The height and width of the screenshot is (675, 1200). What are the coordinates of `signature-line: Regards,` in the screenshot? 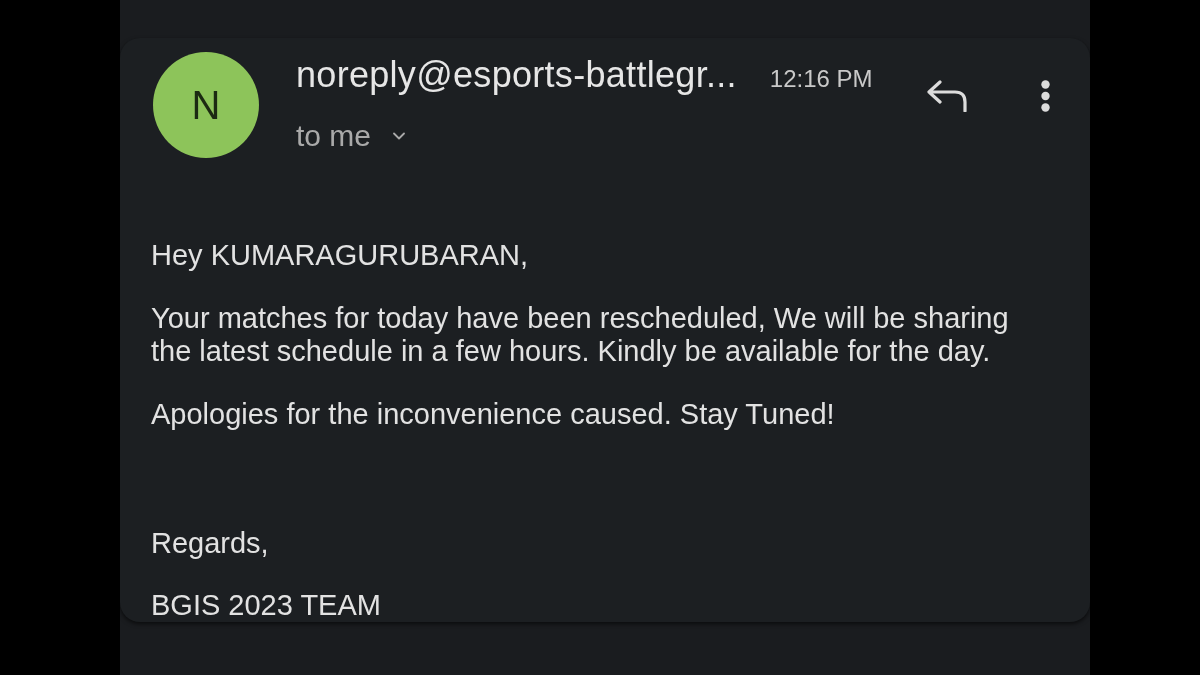 It's located at (210, 543).